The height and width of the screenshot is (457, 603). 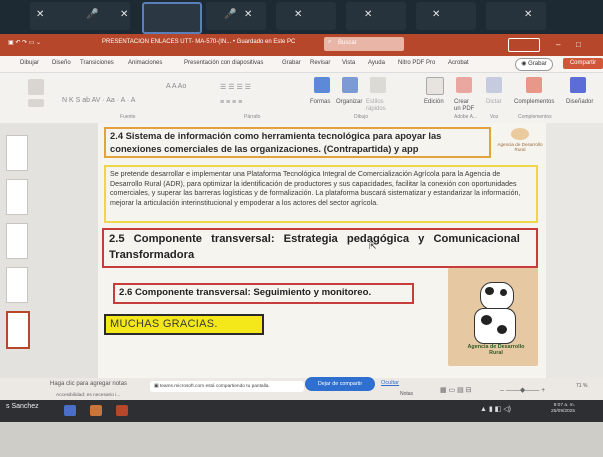 What do you see at coordinates (578, 85) in the screenshot?
I see `designer-icon` at bounding box center [578, 85].